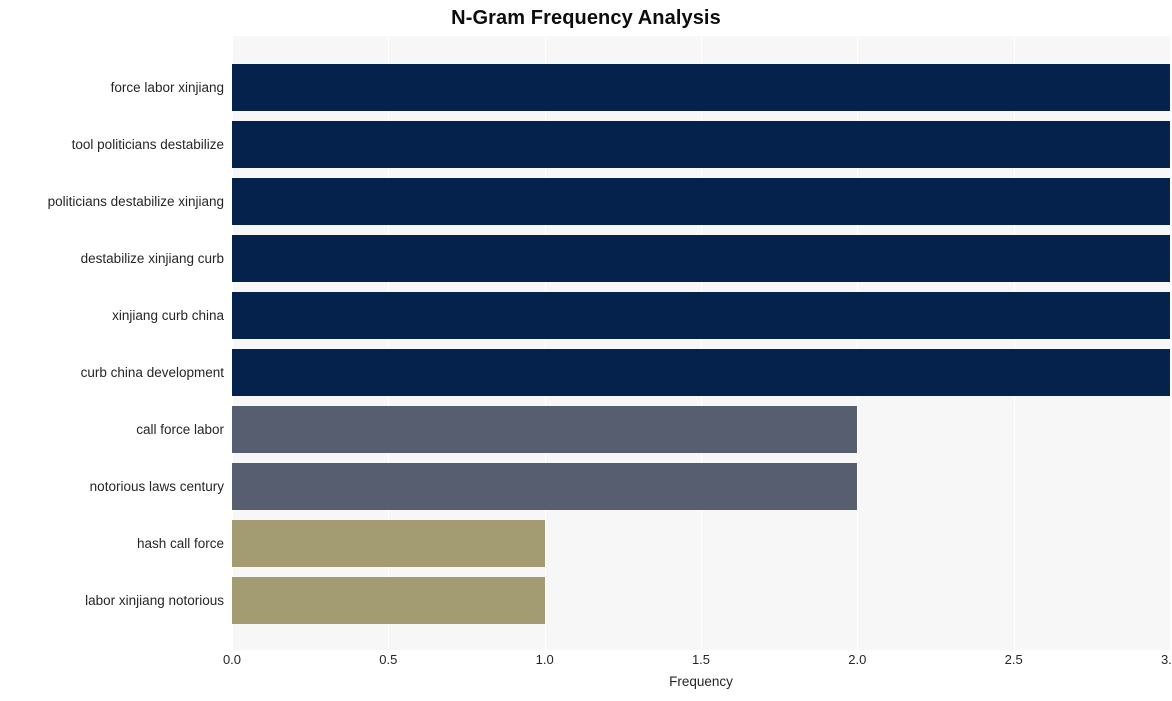 Image resolution: width=1172 pixels, height=701 pixels. What do you see at coordinates (586, 662) in the screenshot?
I see `x-axis-tick-labels: 0.0 0.5 1.0 1.5 2.0 2.5 3.0` at bounding box center [586, 662].